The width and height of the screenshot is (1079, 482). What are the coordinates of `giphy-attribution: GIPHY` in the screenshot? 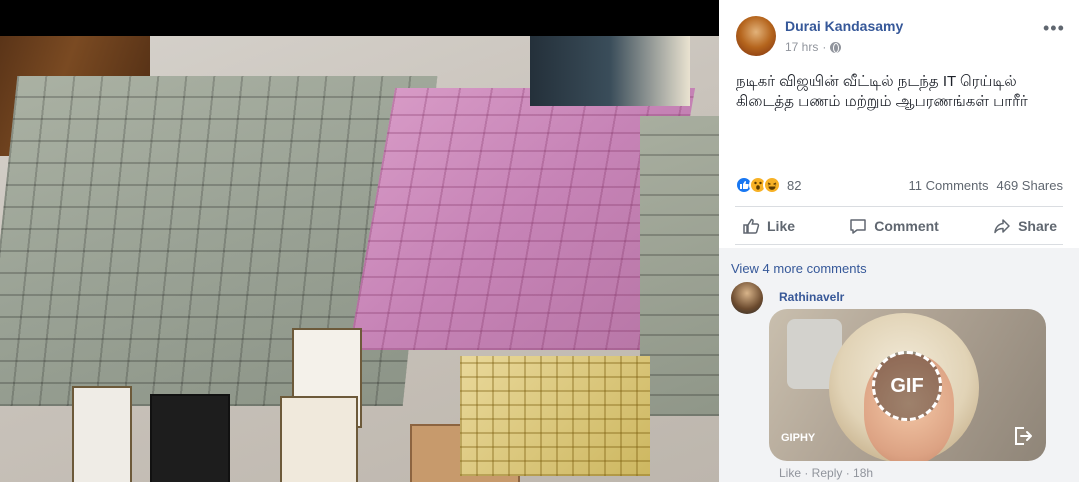 It's located at (798, 438).